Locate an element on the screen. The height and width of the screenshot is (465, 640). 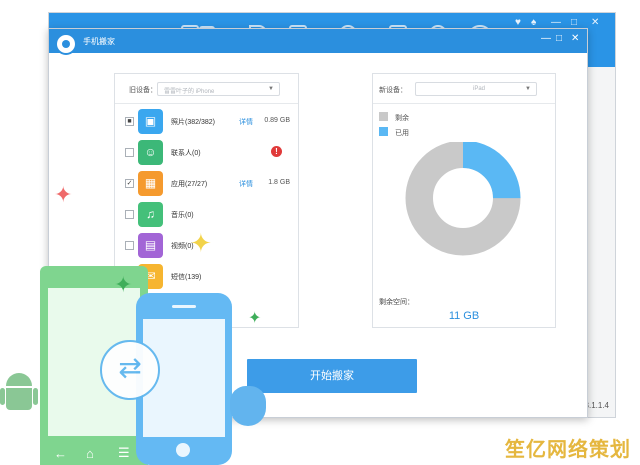
new-device-label: 新设备： is located at coordinates (393, 90).